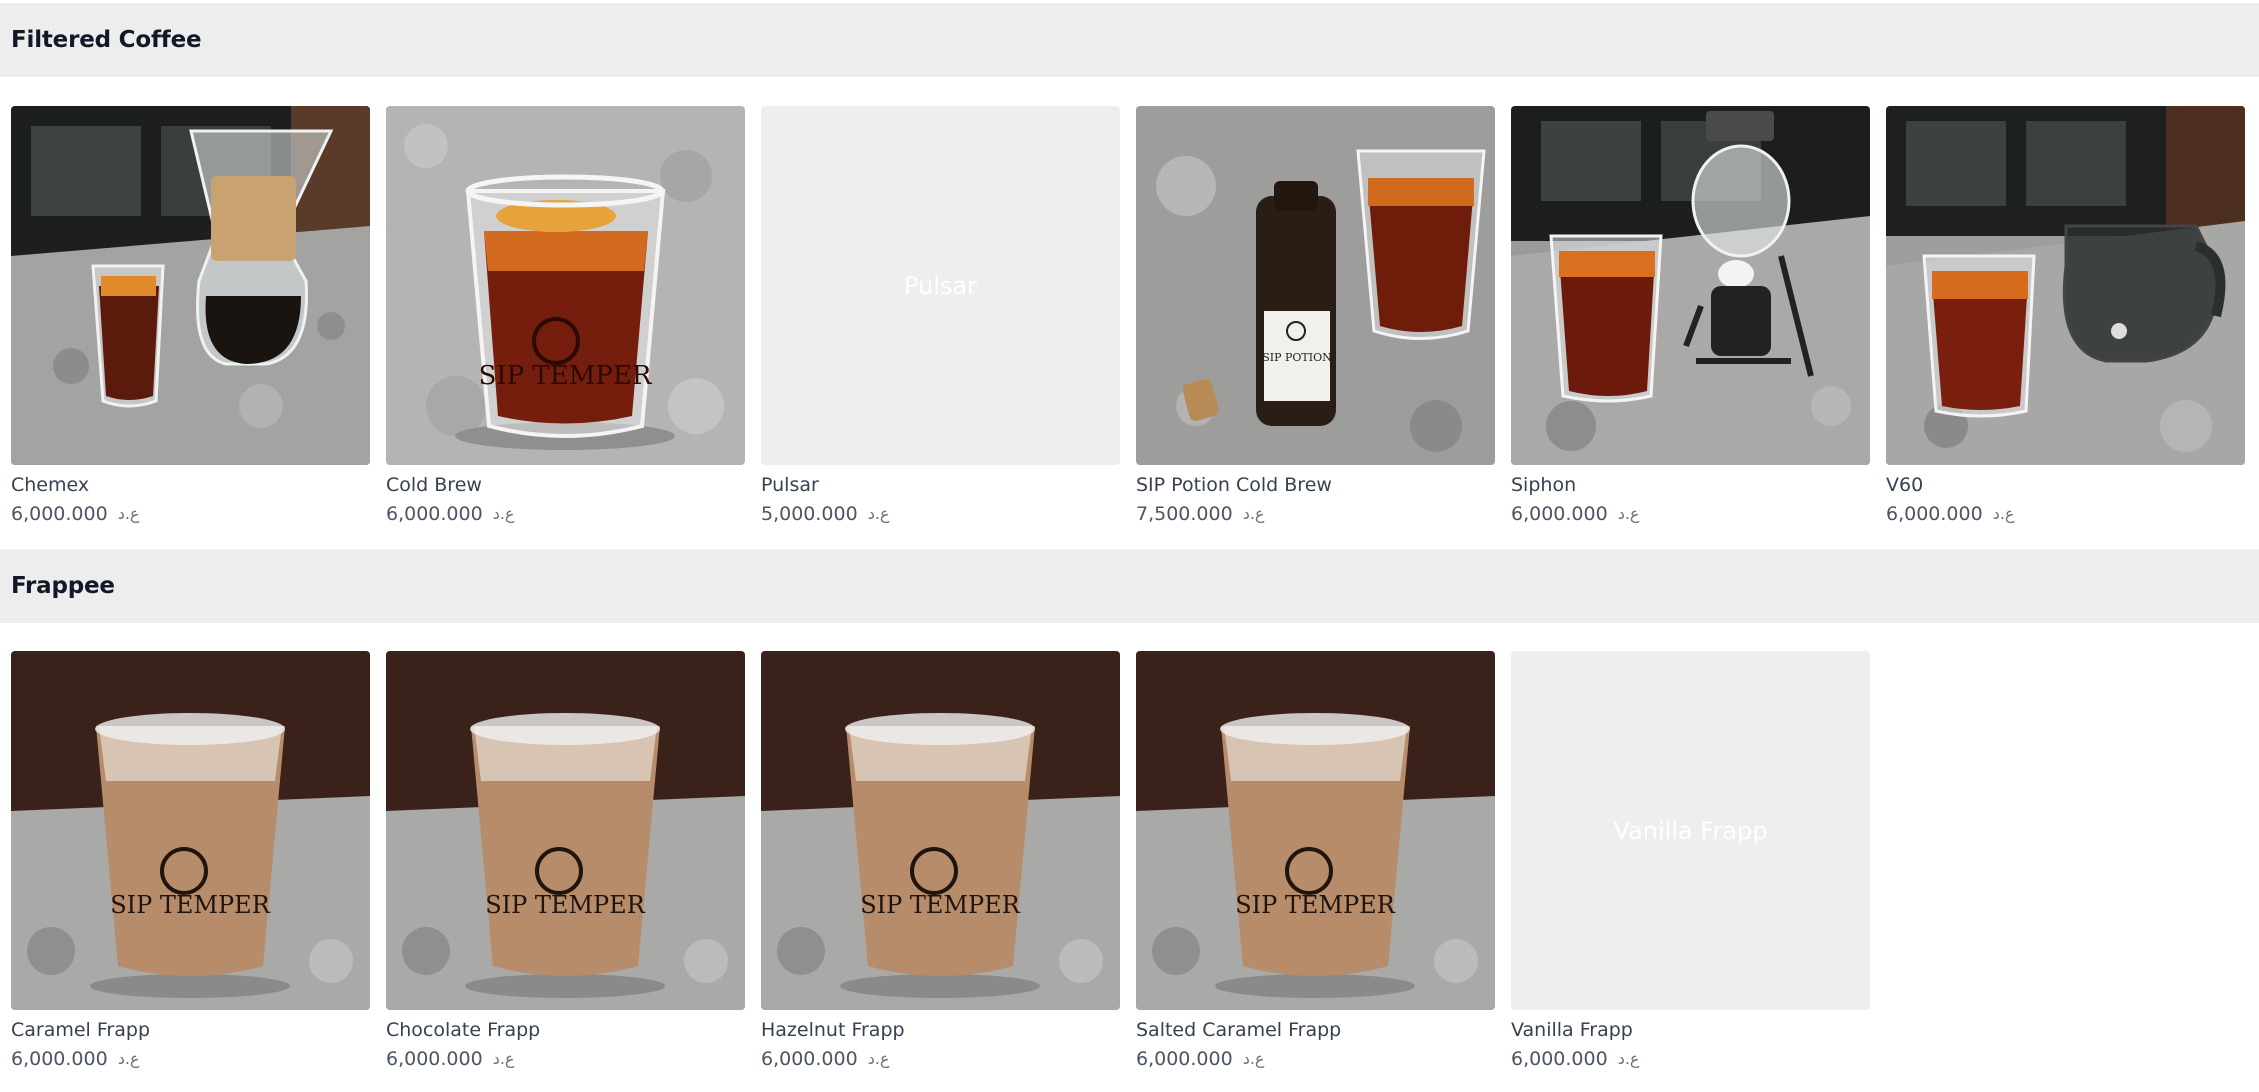 This screenshot has width=2259, height=1092. What do you see at coordinates (1315, 285) in the screenshot?
I see `product-image-sip-potion: SIP POTION` at bounding box center [1315, 285].